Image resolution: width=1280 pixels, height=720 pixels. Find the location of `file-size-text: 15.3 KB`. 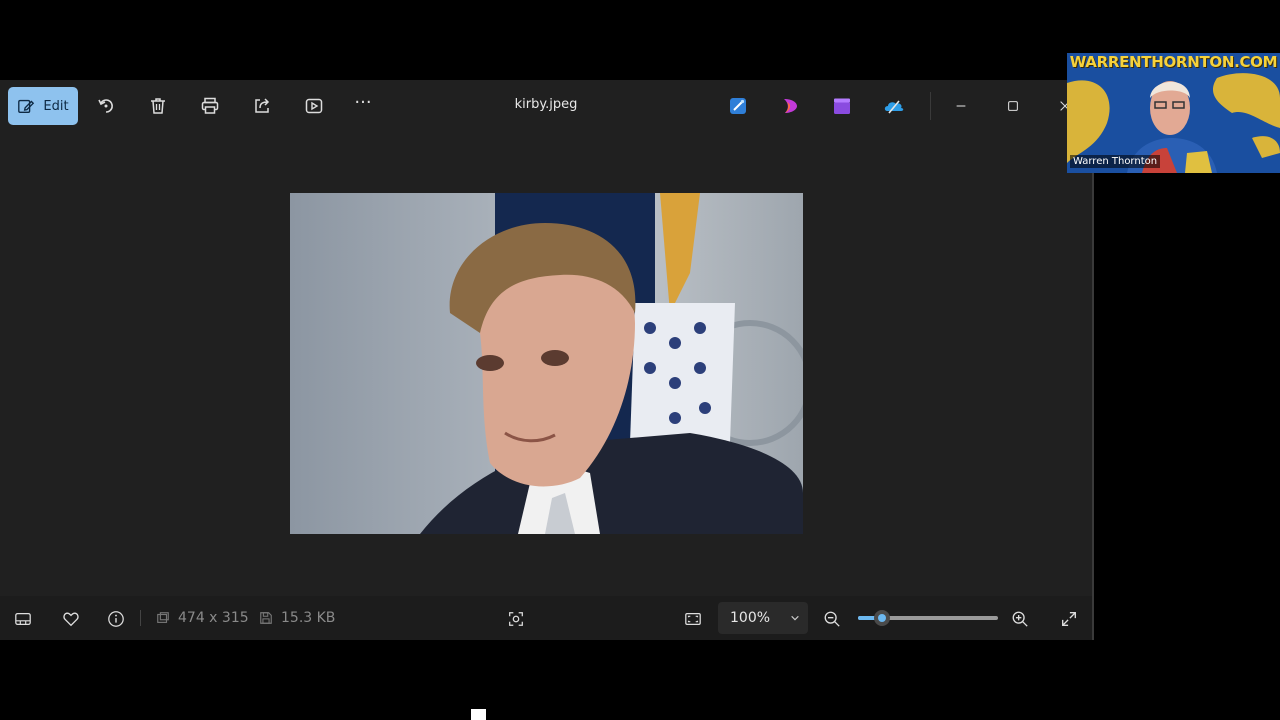

file-size-text: 15.3 KB is located at coordinates (308, 618).